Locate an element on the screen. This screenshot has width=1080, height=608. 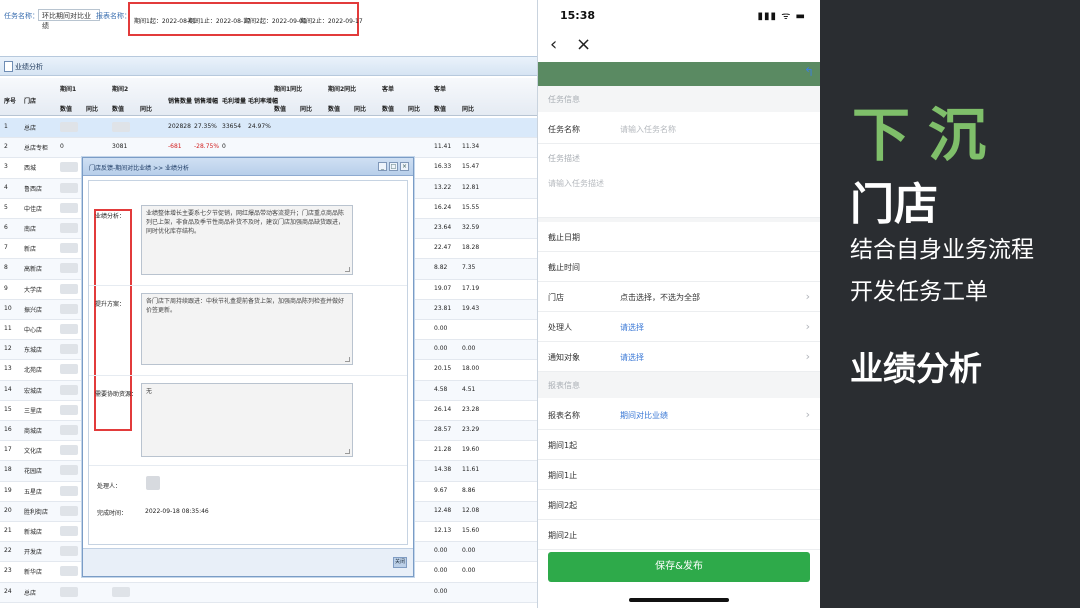
home-indicator is located at coordinates (679, 600).